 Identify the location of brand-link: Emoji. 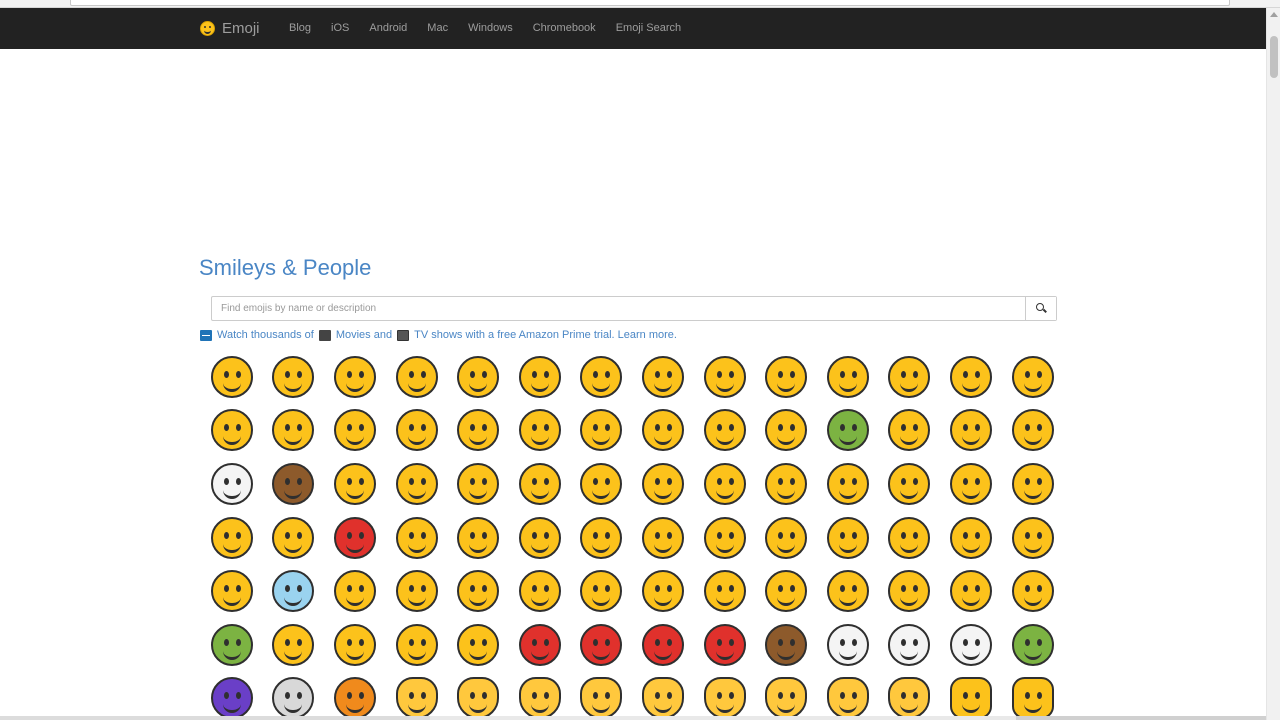
(230, 28).